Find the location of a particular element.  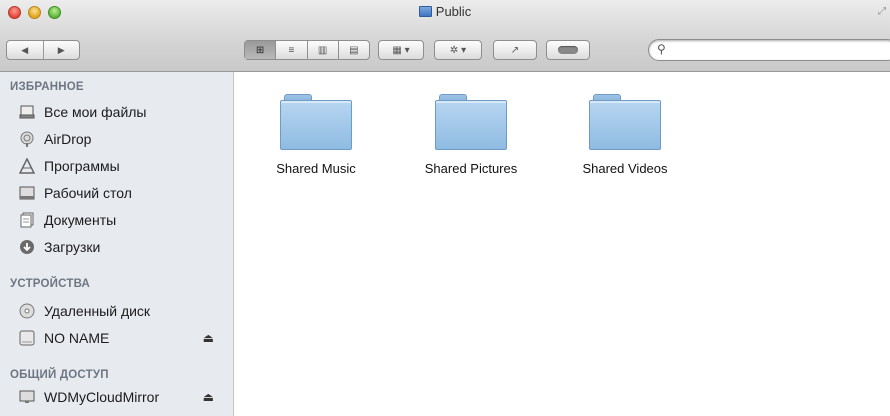

documents-icon is located at coordinates (27, 220).